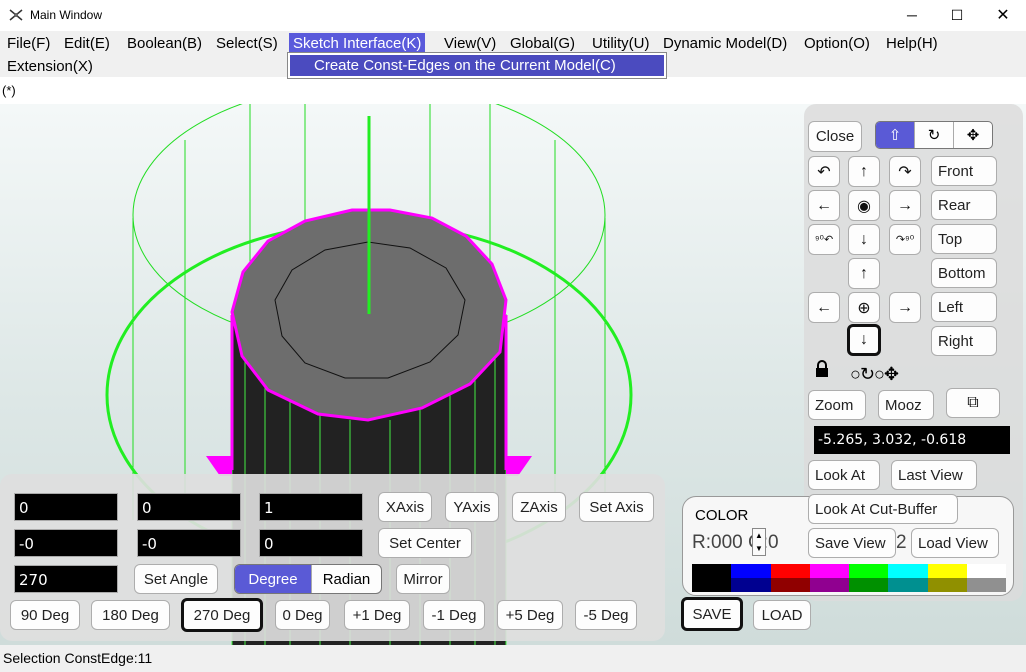 This screenshot has height=672, width=1026. I want to click on mooz-button: Mooz, so click(906, 405).